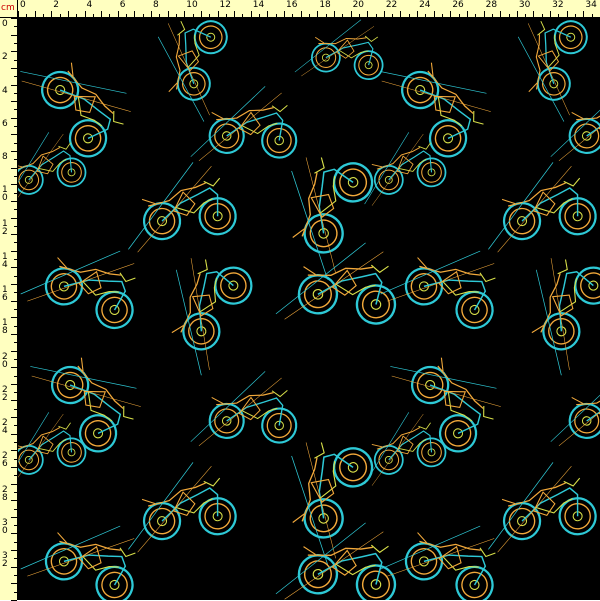  What do you see at coordinates (309, 9) in the screenshot?
I see `ruler-top: 0 2 4 6 8 10 12 14 16 18 20 22 24 26 28 30 32 34` at bounding box center [309, 9].